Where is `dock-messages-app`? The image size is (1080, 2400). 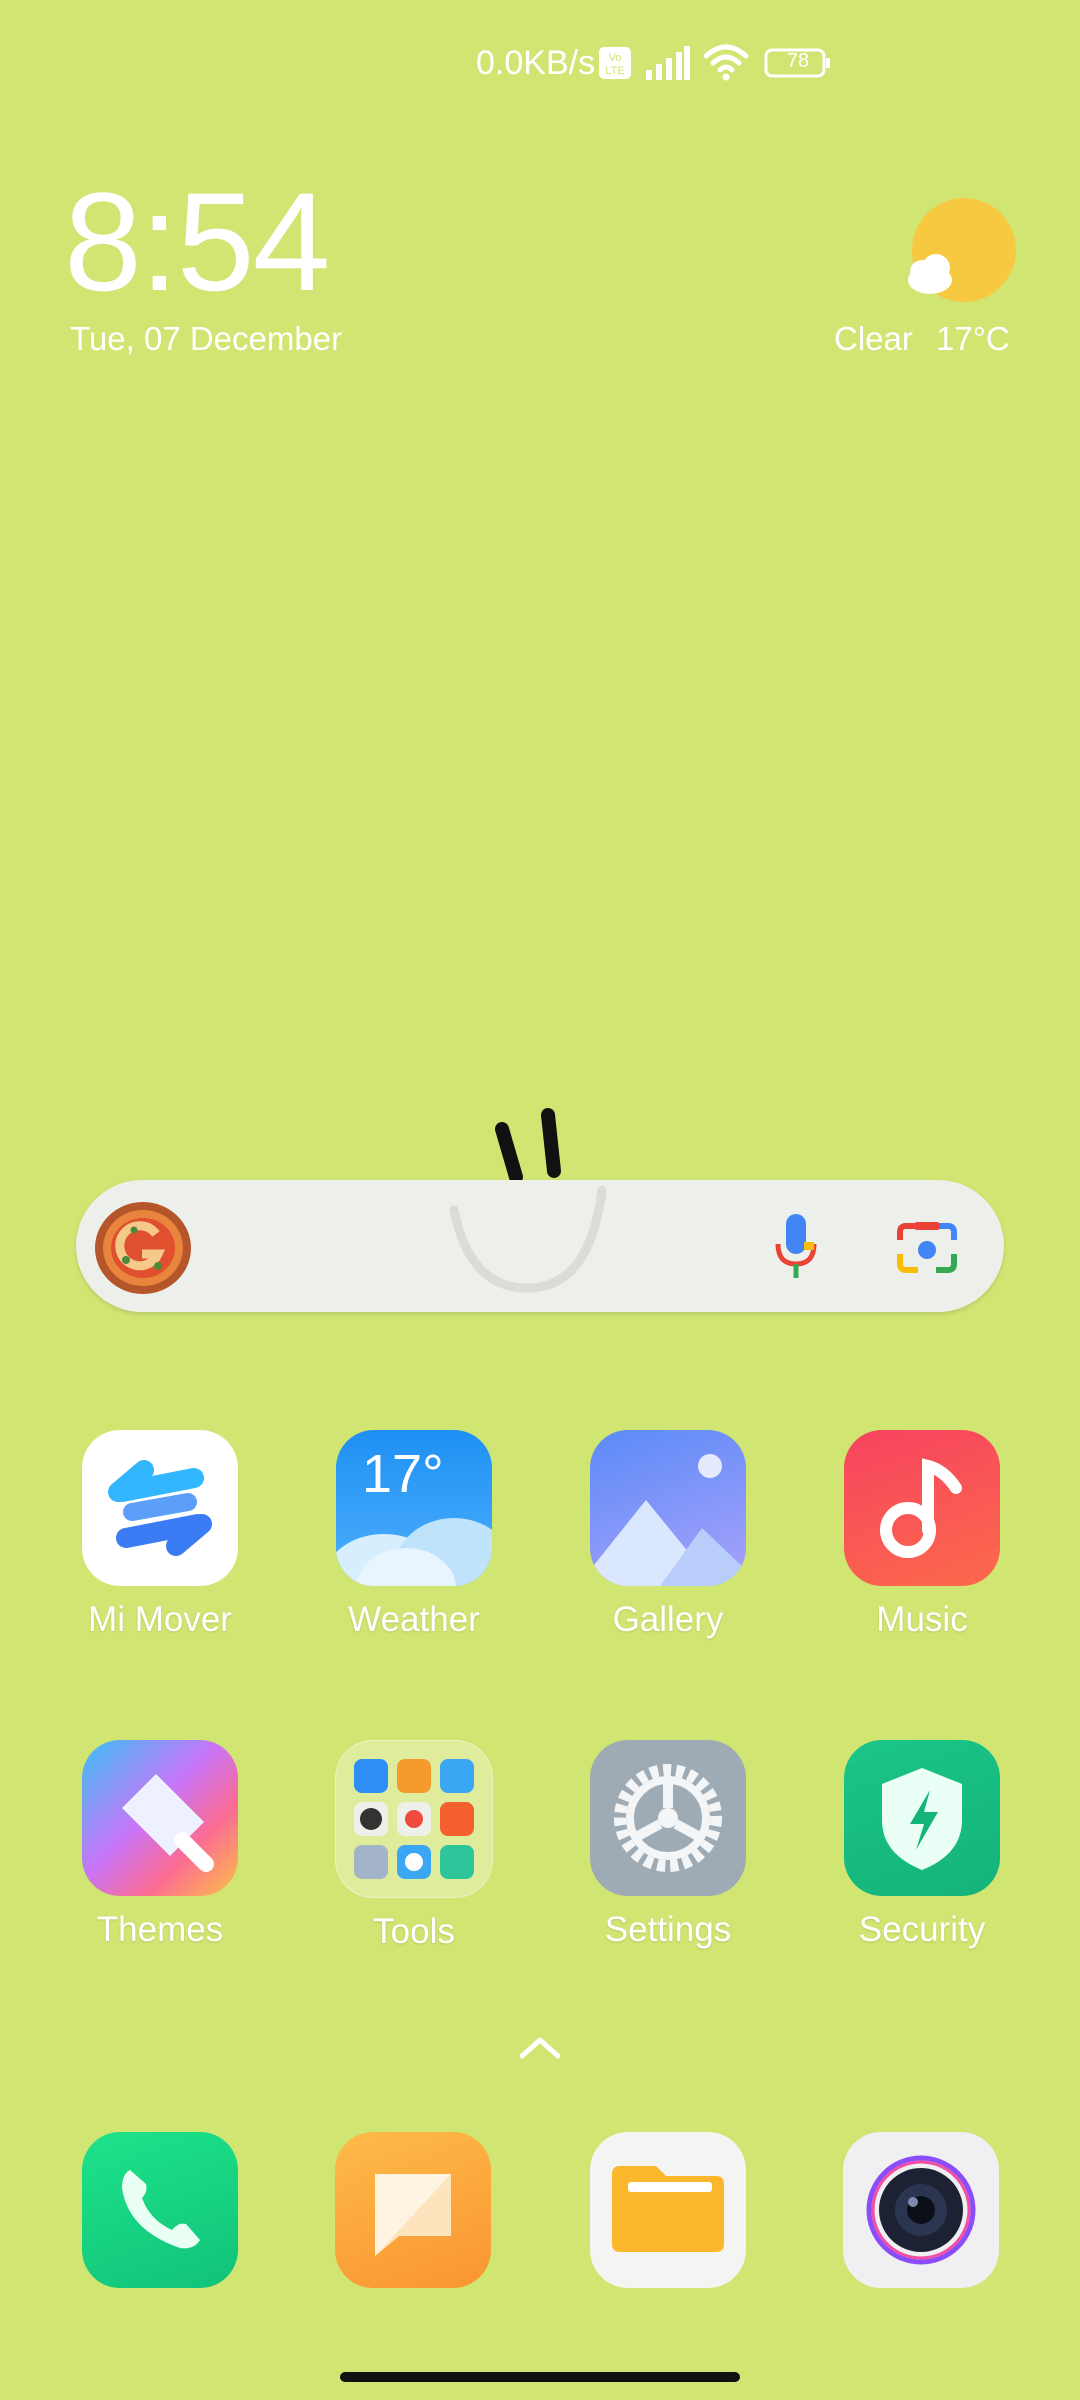
dock-messages-app is located at coordinates (413, 2210).